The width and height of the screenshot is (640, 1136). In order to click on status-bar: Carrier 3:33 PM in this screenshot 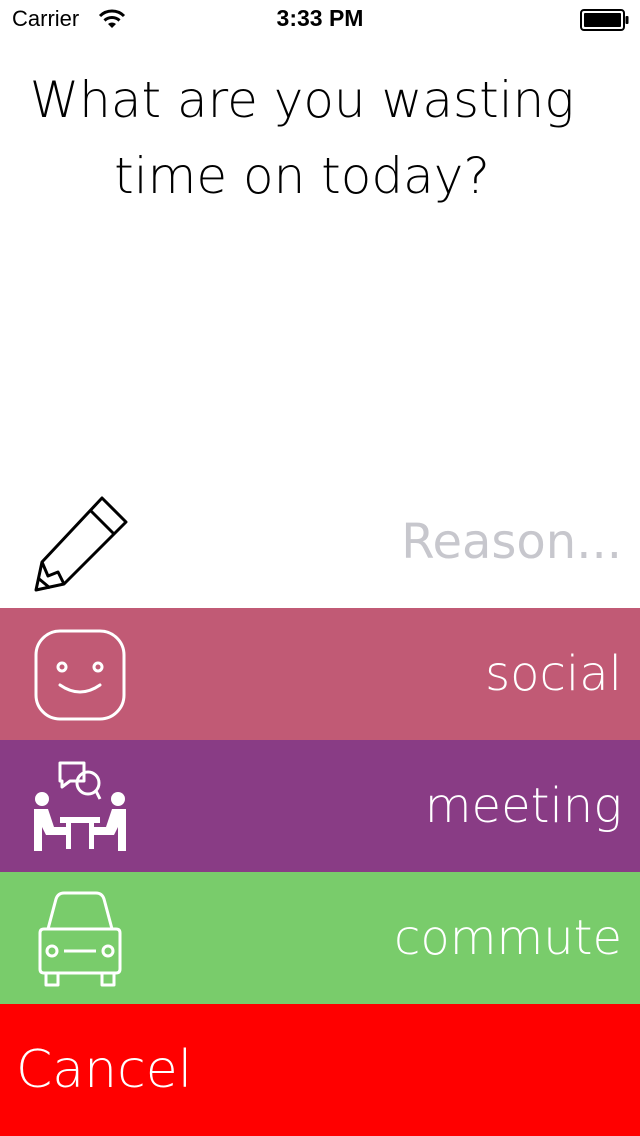, I will do `click(320, 20)`.